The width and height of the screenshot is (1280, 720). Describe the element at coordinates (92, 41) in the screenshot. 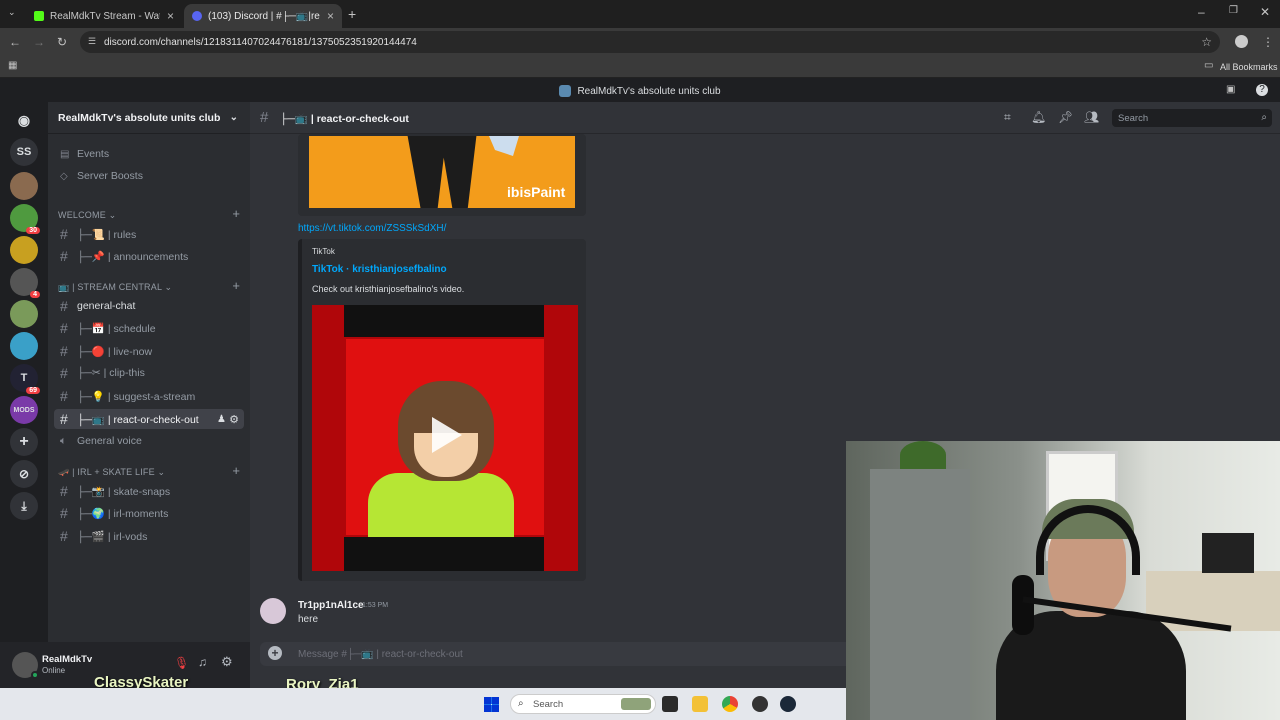

I see `site-info-icon: ☰` at that location.